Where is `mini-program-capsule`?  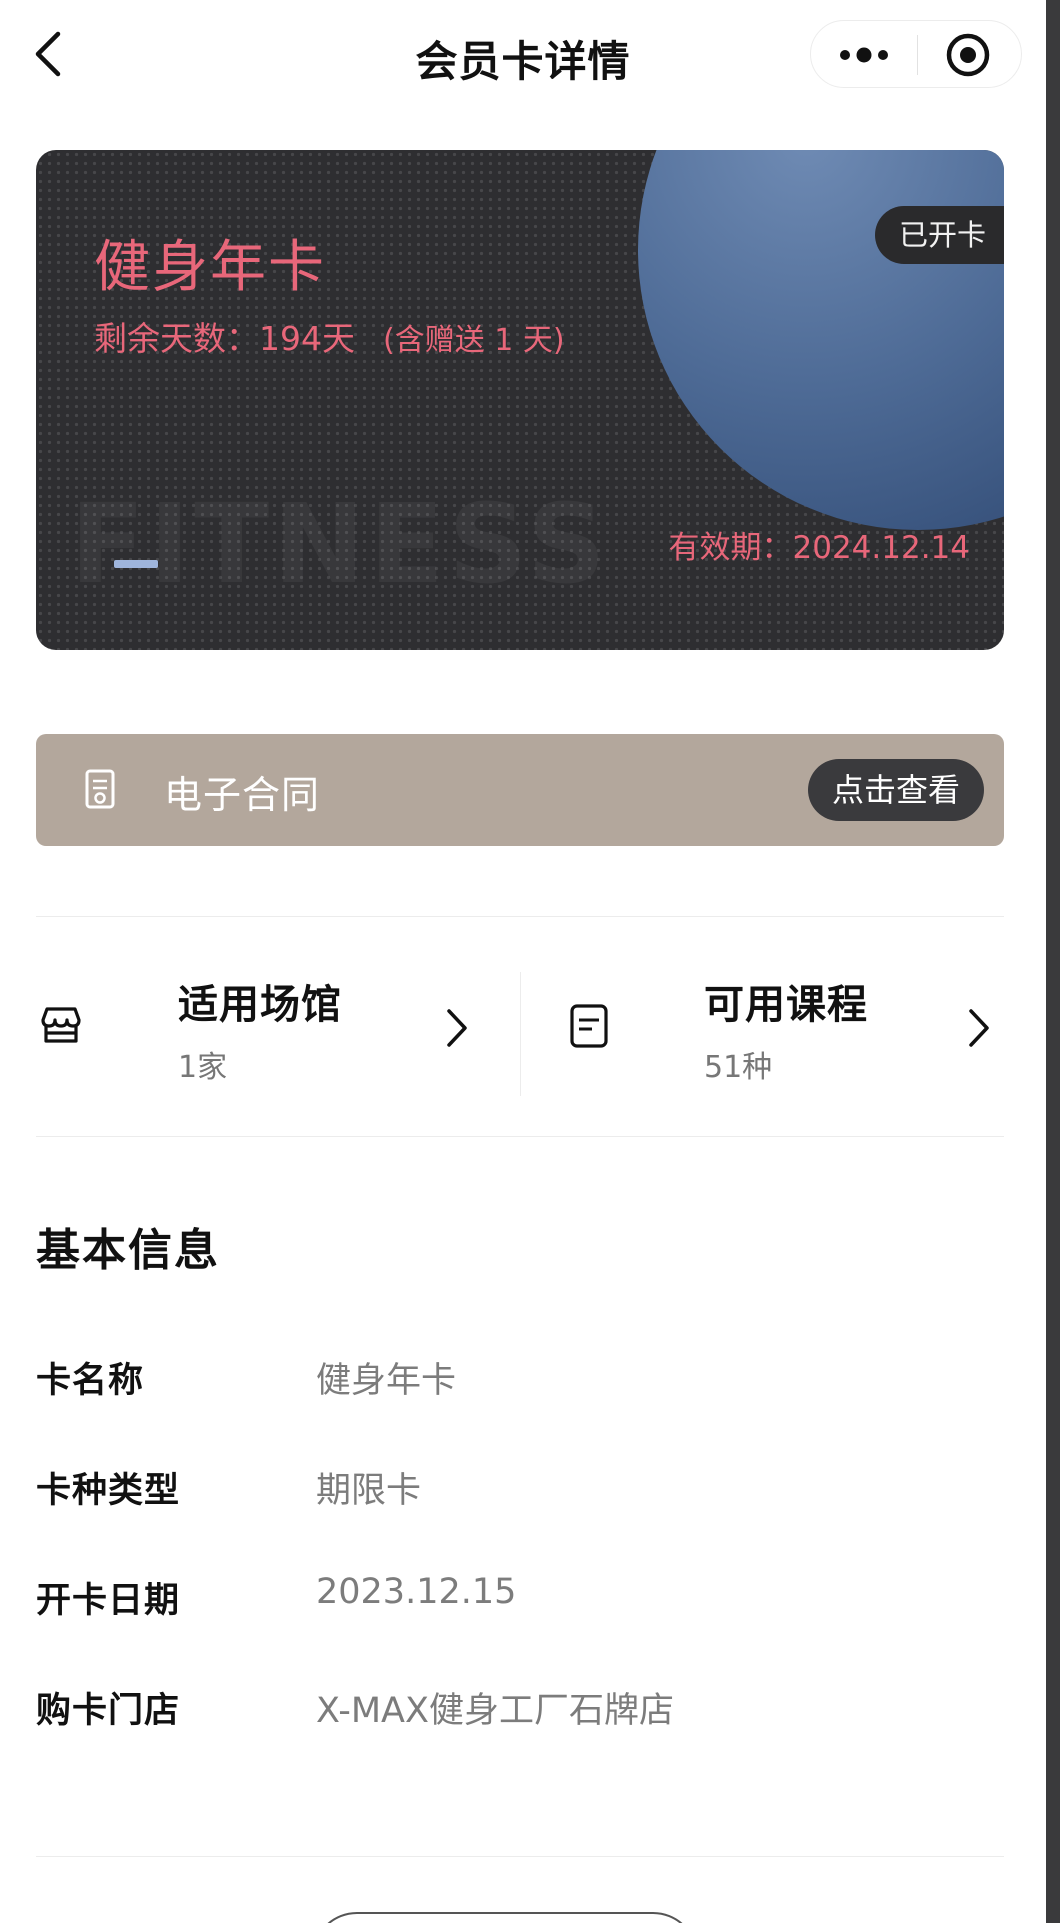 mini-program-capsule is located at coordinates (916, 54).